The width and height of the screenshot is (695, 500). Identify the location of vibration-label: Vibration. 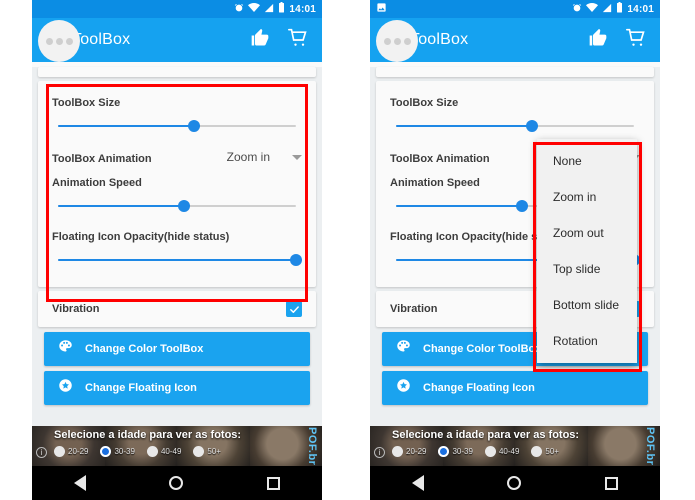
(414, 309).